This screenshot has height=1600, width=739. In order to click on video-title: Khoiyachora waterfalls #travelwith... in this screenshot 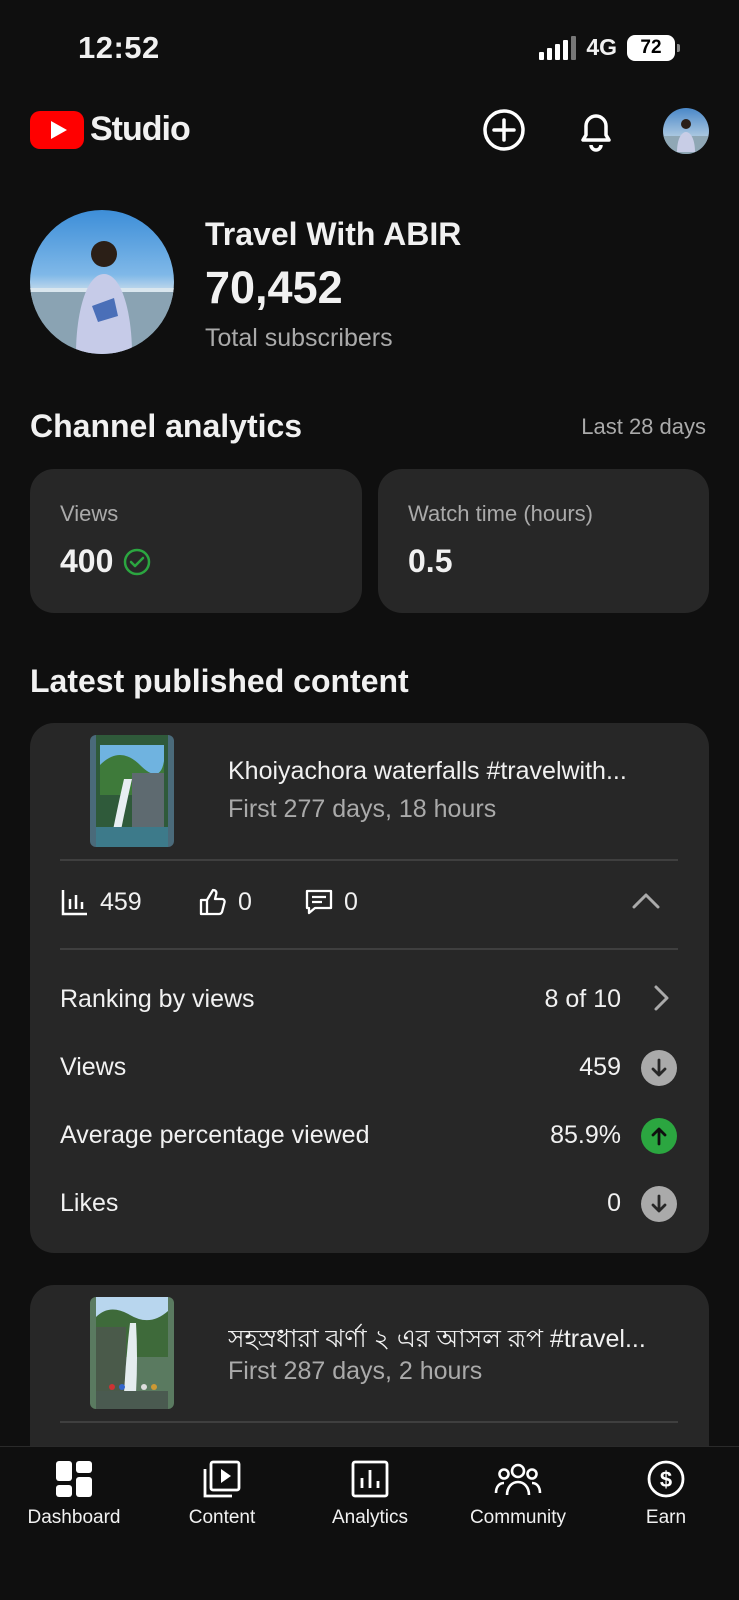, I will do `click(448, 771)`.